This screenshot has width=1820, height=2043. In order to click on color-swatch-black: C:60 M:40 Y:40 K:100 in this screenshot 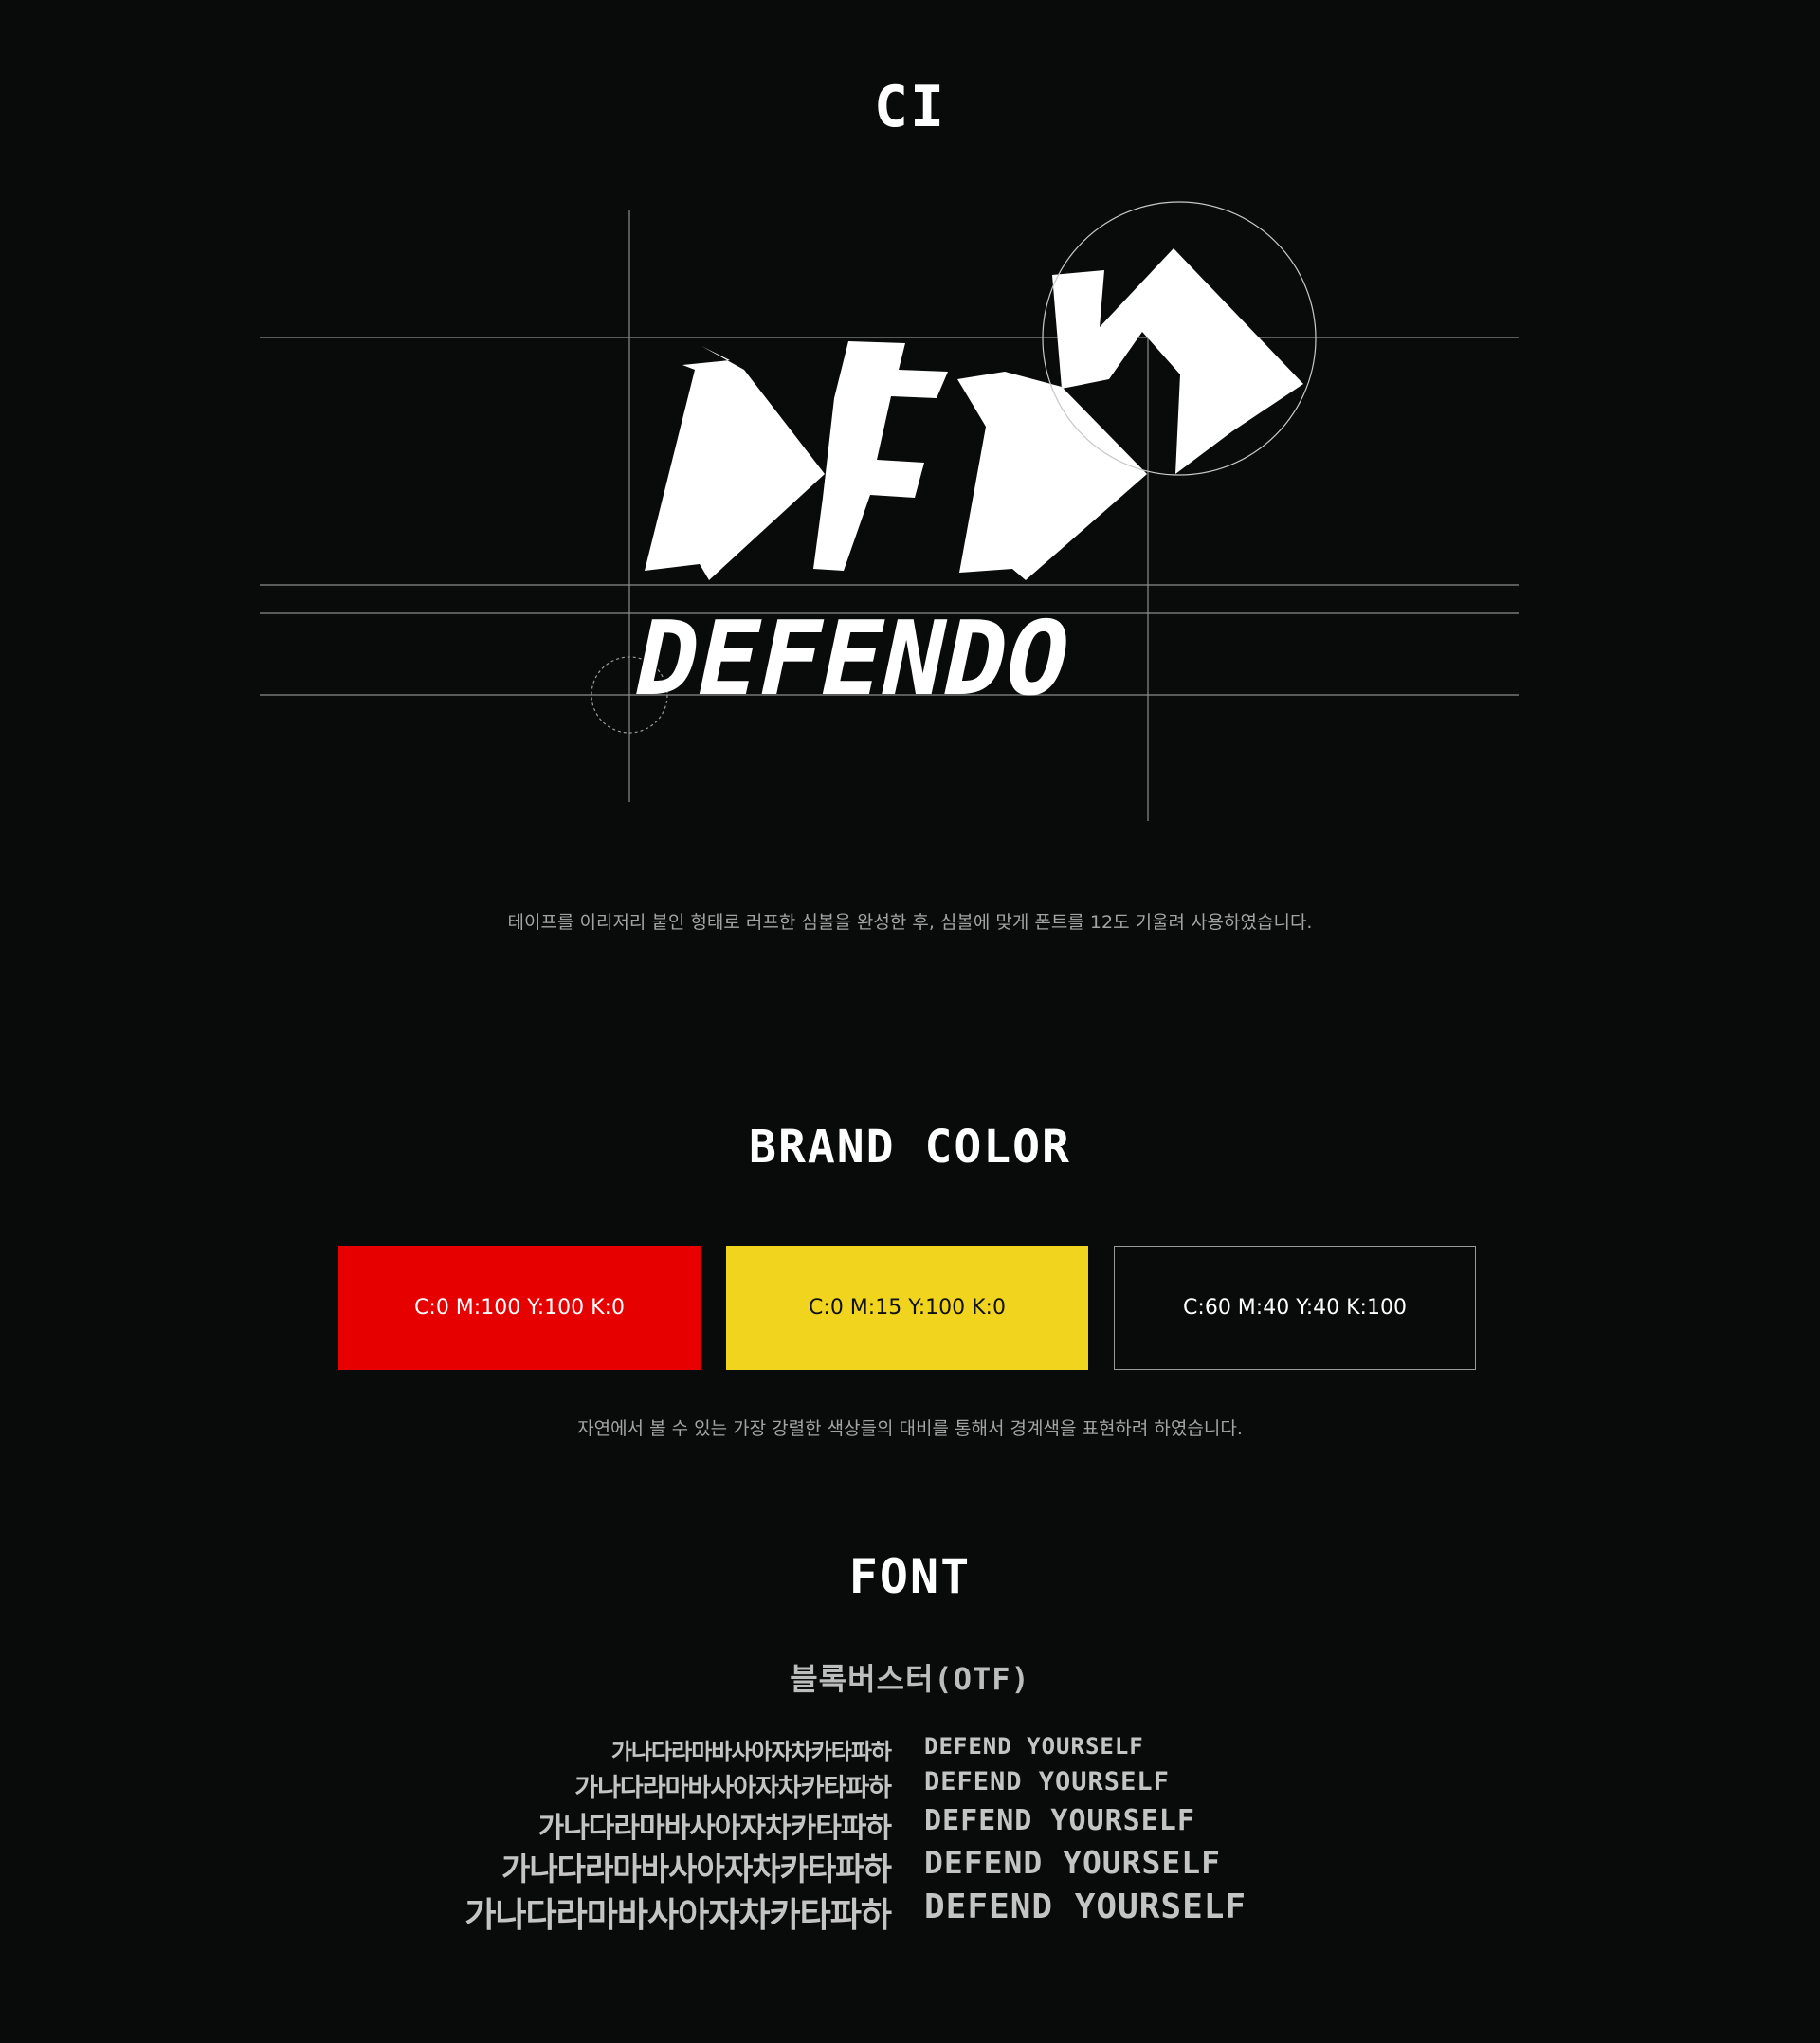, I will do `click(1295, 1308)`.